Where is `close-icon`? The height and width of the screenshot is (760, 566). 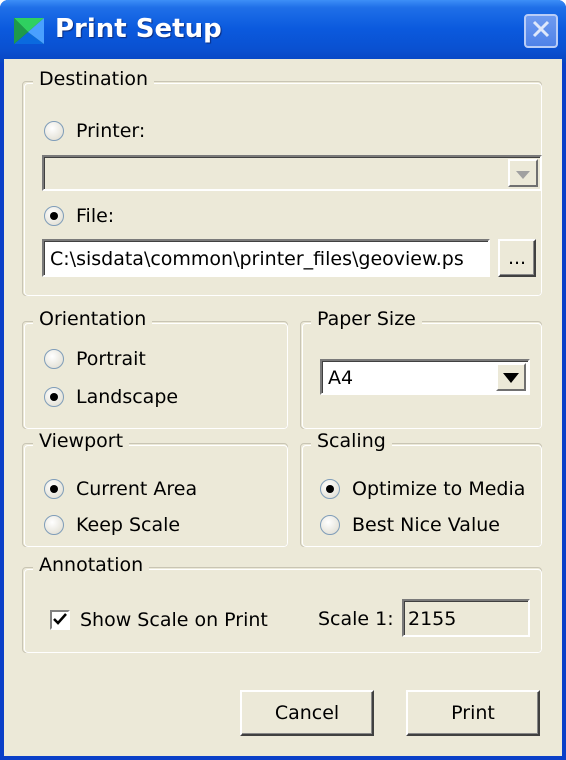
close-icon is located at coordinates (541, 31).